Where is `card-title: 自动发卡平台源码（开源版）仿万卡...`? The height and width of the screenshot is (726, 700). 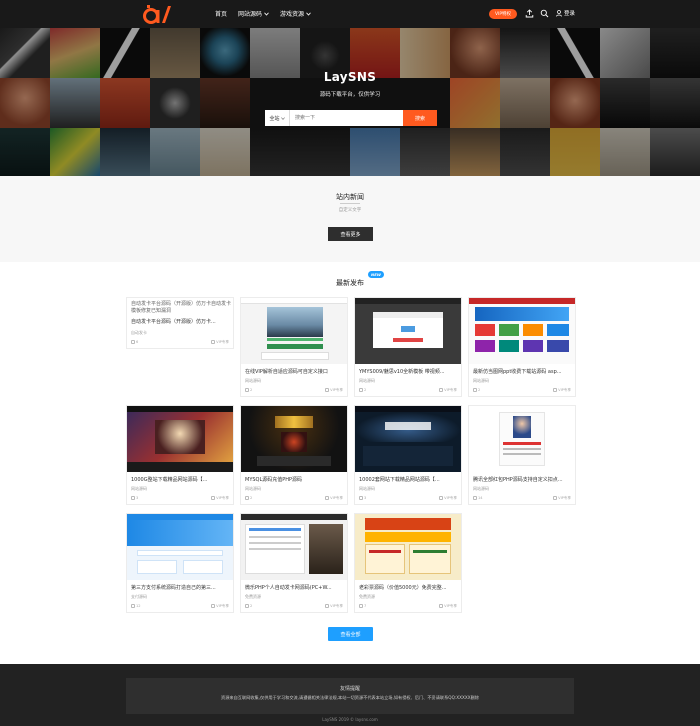 card-title: 自动发卡平台源码（开源版）仿万卡... is located at coordinates (181, 321).